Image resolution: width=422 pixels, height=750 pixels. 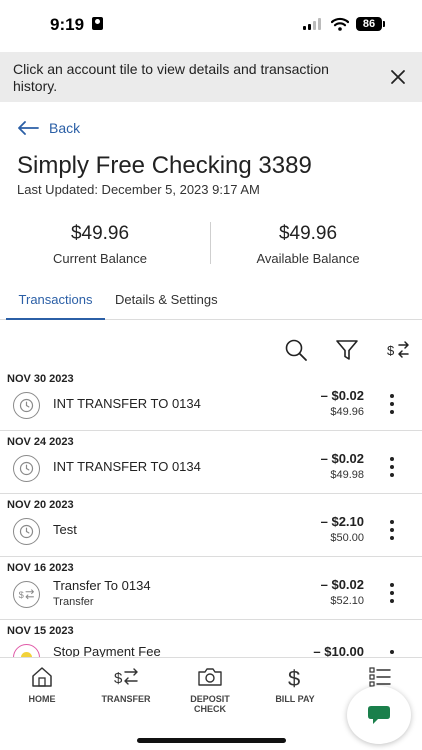 What do you see at coordinates (100, 233) in the screenshot?
I see `current-balance-amount: $49.96` at bounding box center [100, 233].